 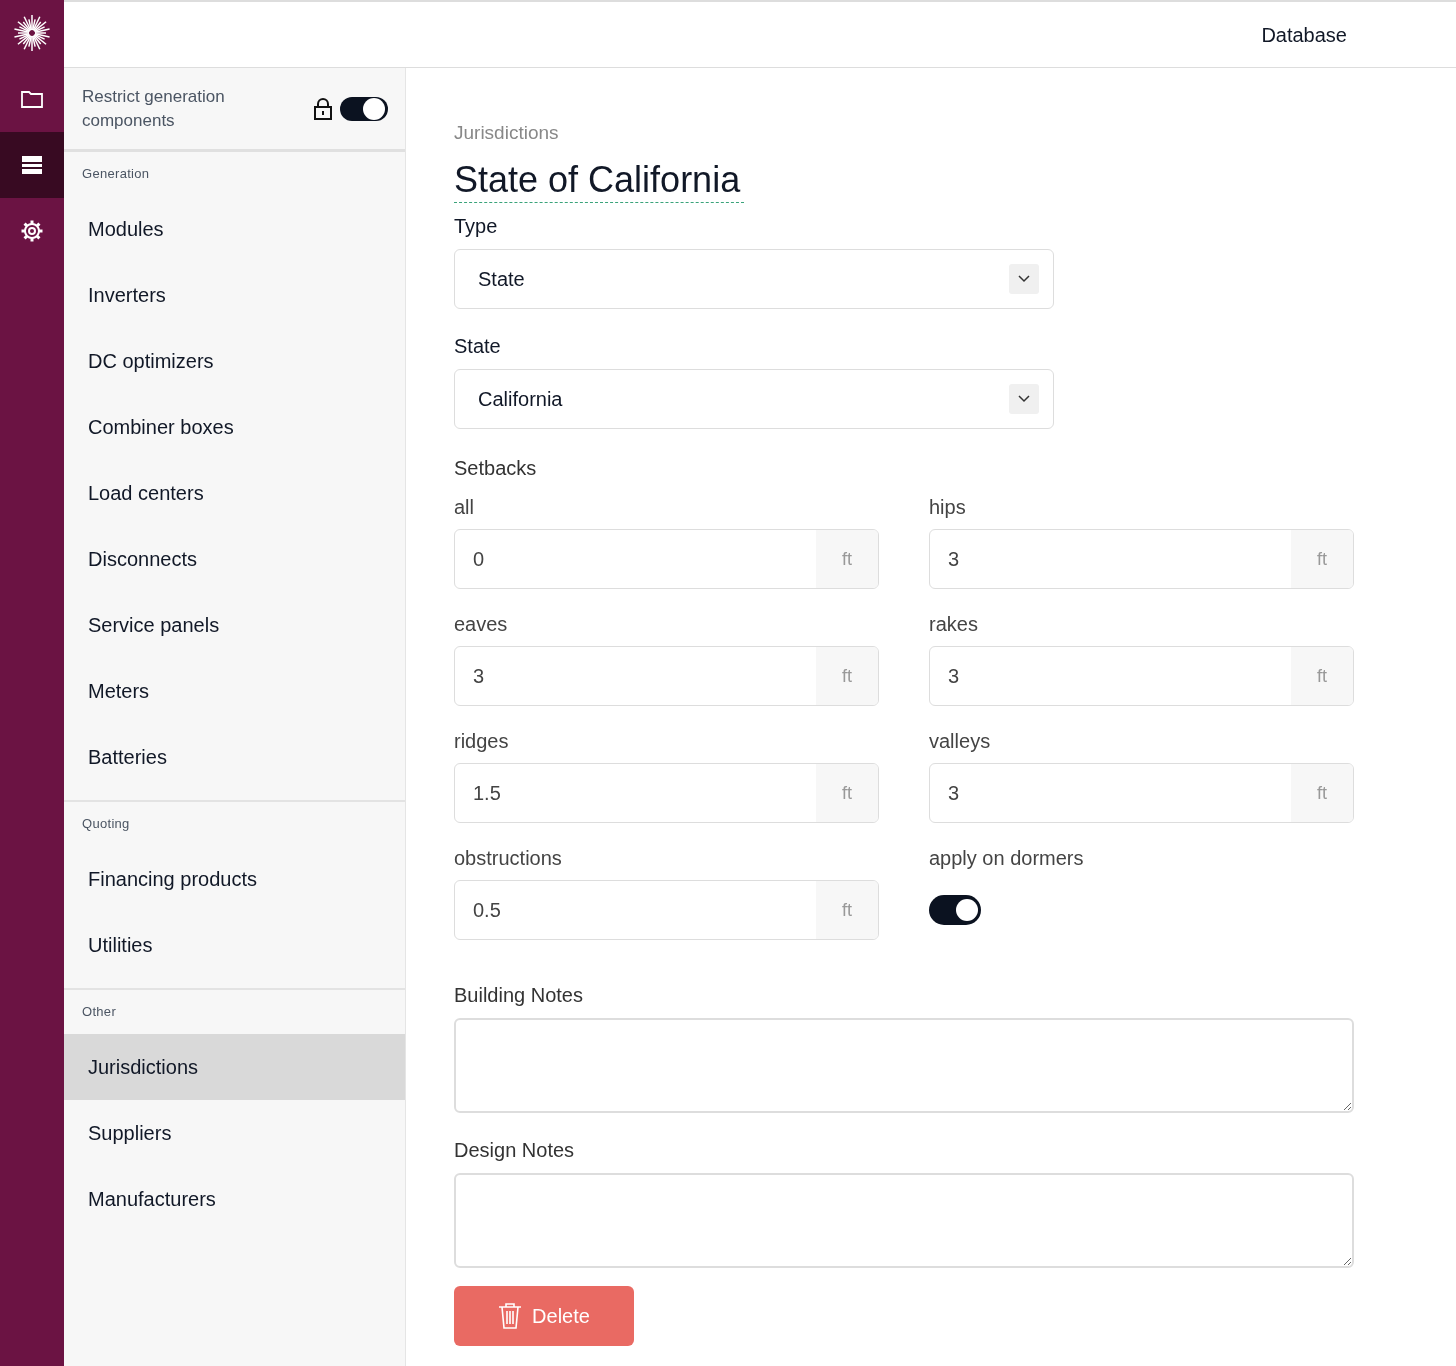 I want to click on nav-item: Disconnects, so click(x=234, y=559).